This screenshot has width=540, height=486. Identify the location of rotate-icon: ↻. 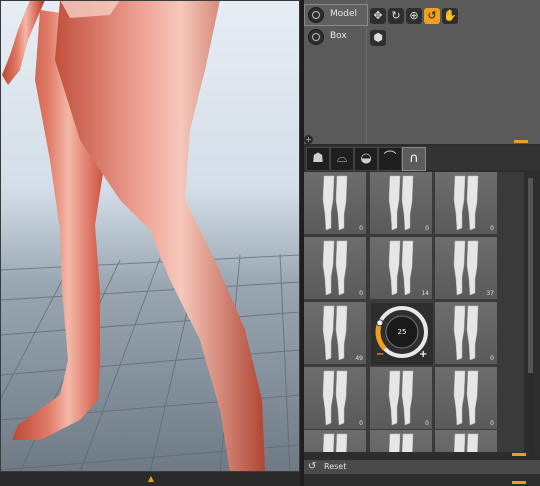
(396, 16).